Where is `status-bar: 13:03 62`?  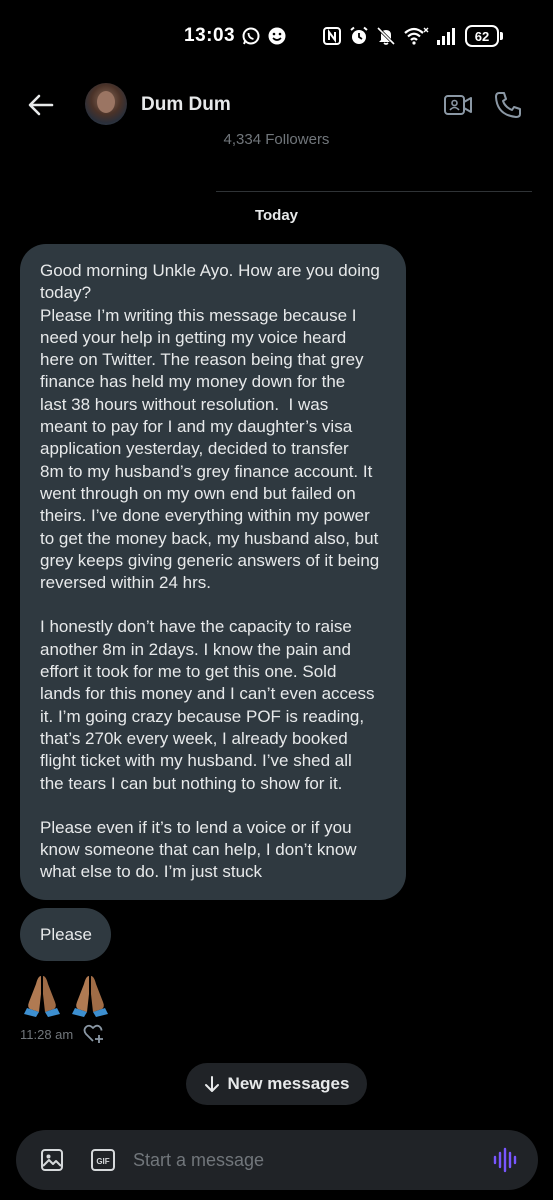
status-bar: 13:03 62 is located at coordinates (276, 39).